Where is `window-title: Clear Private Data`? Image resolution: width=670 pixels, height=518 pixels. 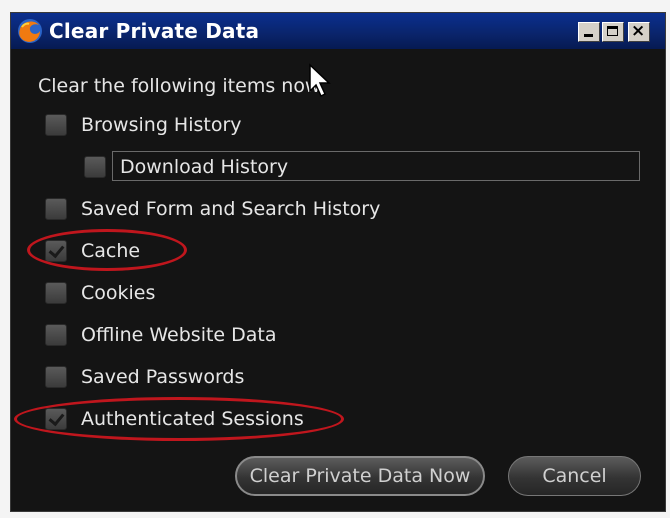
window-title: Clear Private Data is located at coordinates (154, 31).